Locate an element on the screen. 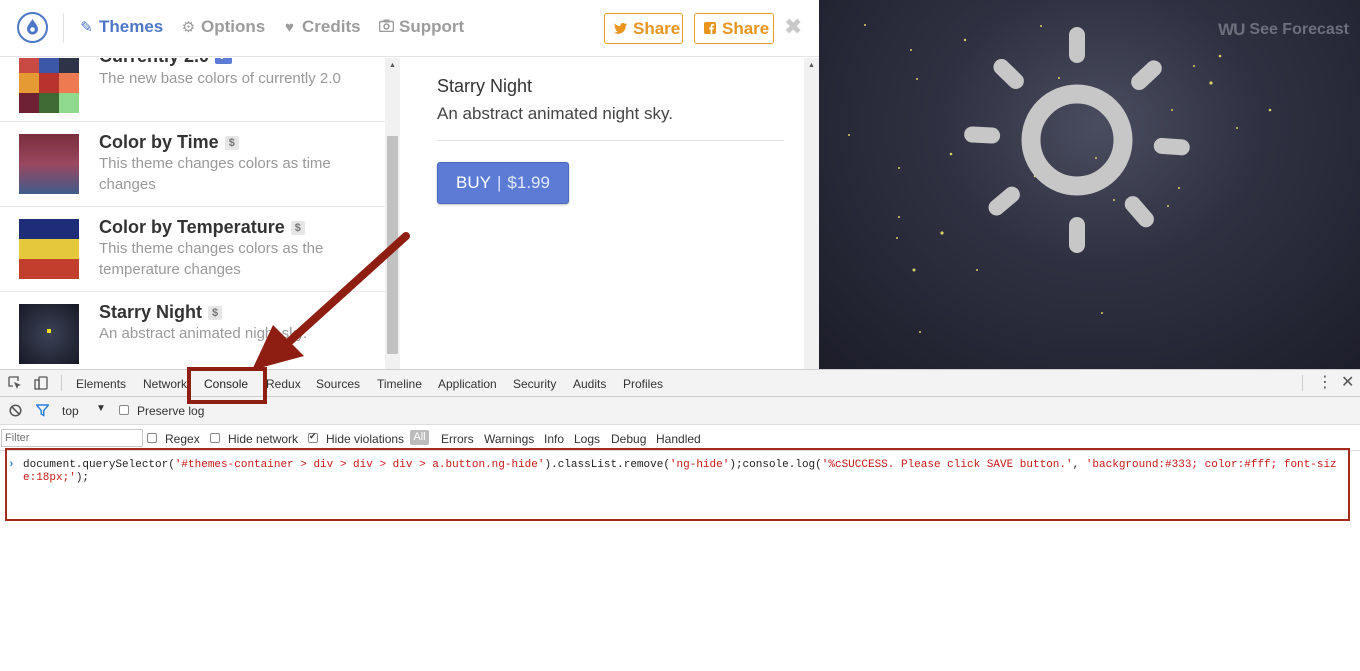  drop-logo-icon is located at coordinates (32, 27).